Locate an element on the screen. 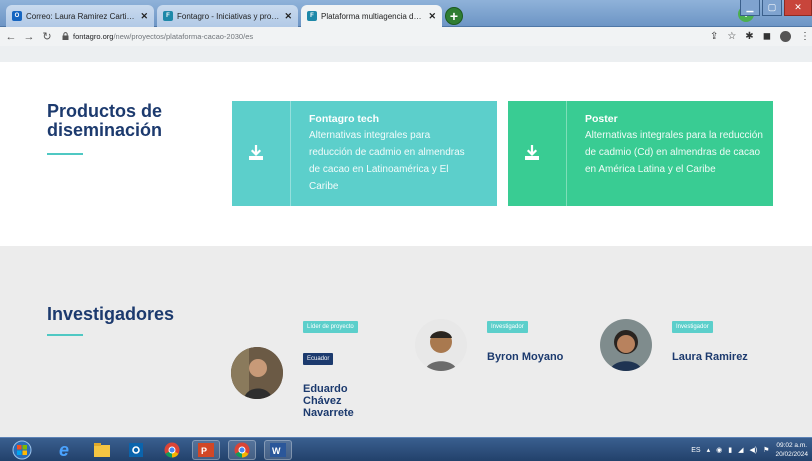 The width and height of the screenshot is (812, 461). powerpoint-icon: P is located at coordinates (206, 450).